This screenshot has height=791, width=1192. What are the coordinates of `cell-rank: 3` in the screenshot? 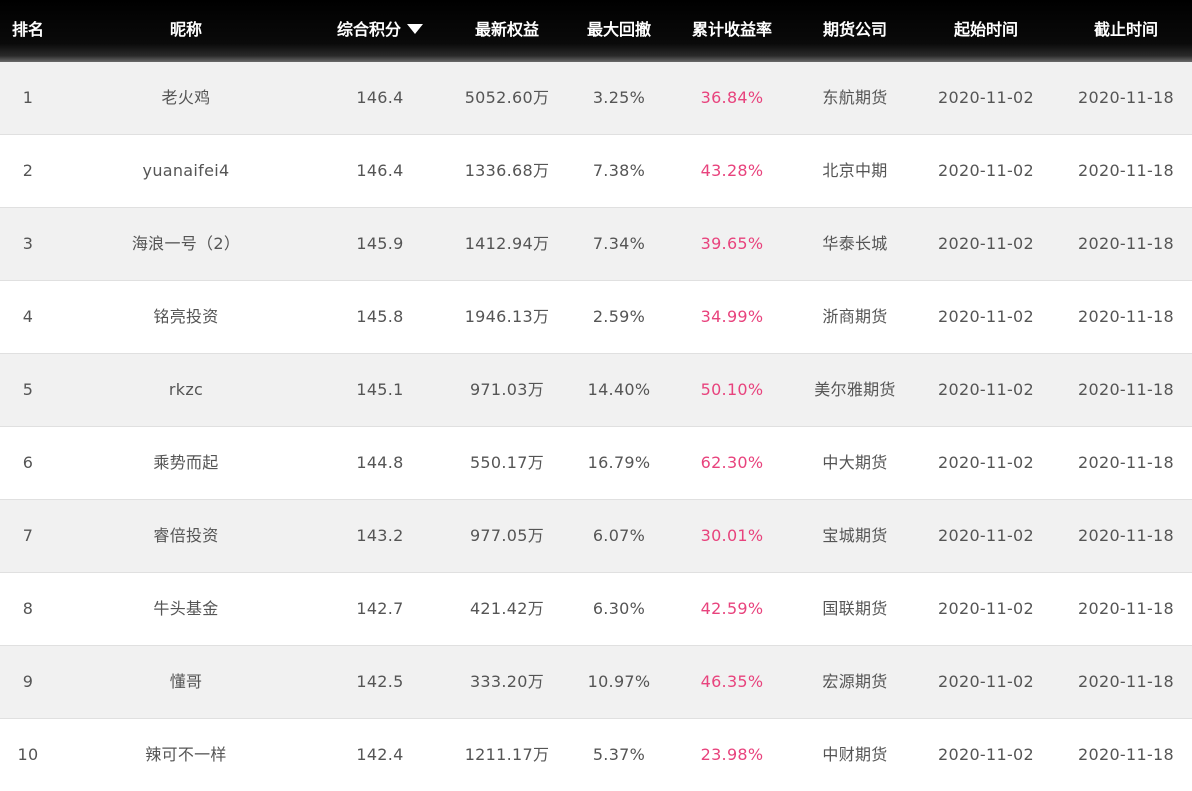 It's located at (28, 243).